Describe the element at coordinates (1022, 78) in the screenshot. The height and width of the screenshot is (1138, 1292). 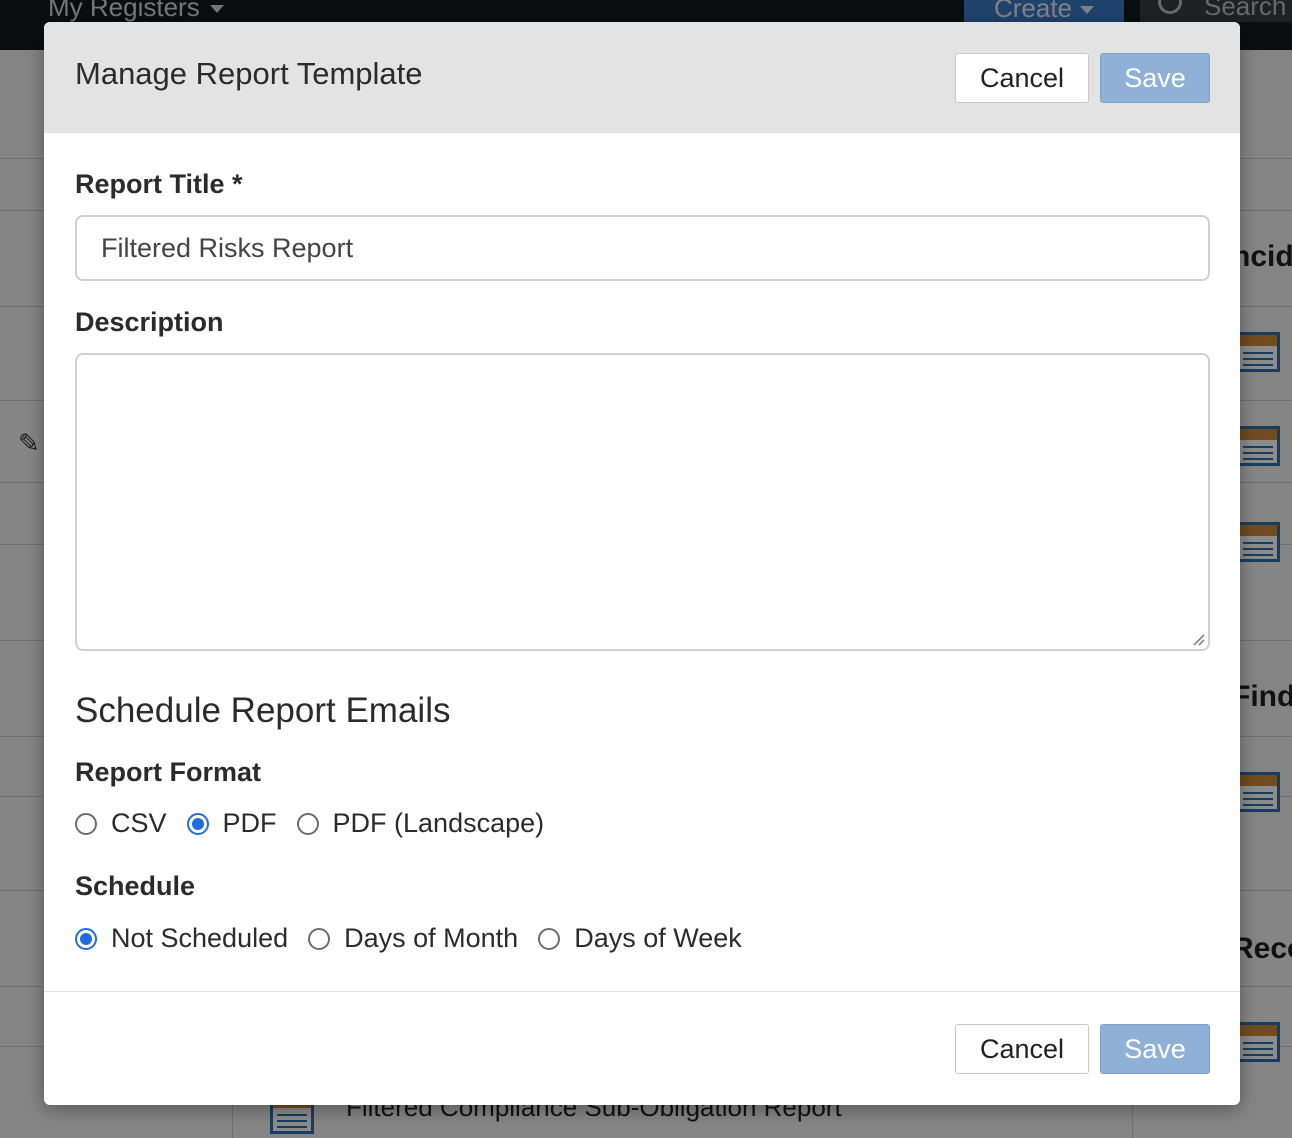
I see `cancel-button: Cancel` at that location.